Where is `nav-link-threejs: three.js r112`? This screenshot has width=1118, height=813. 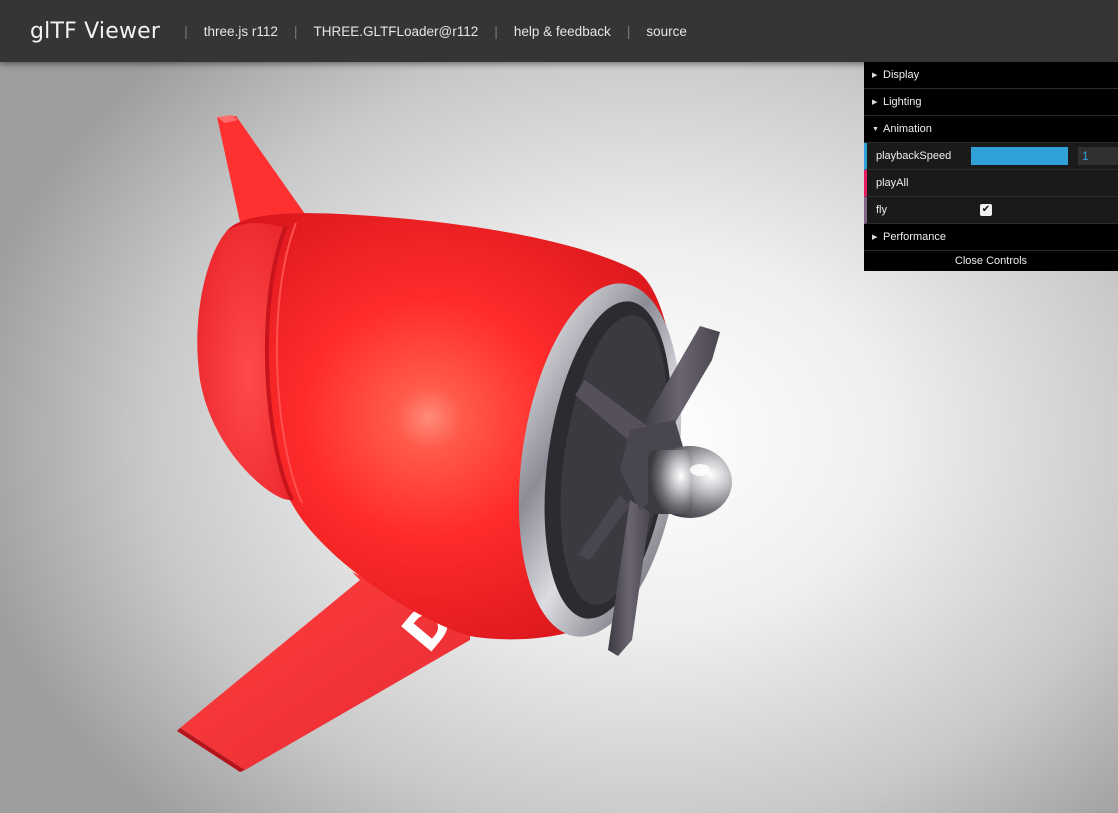 nav-link-threejs: three.js r112 is located at coordinates (241, 31).